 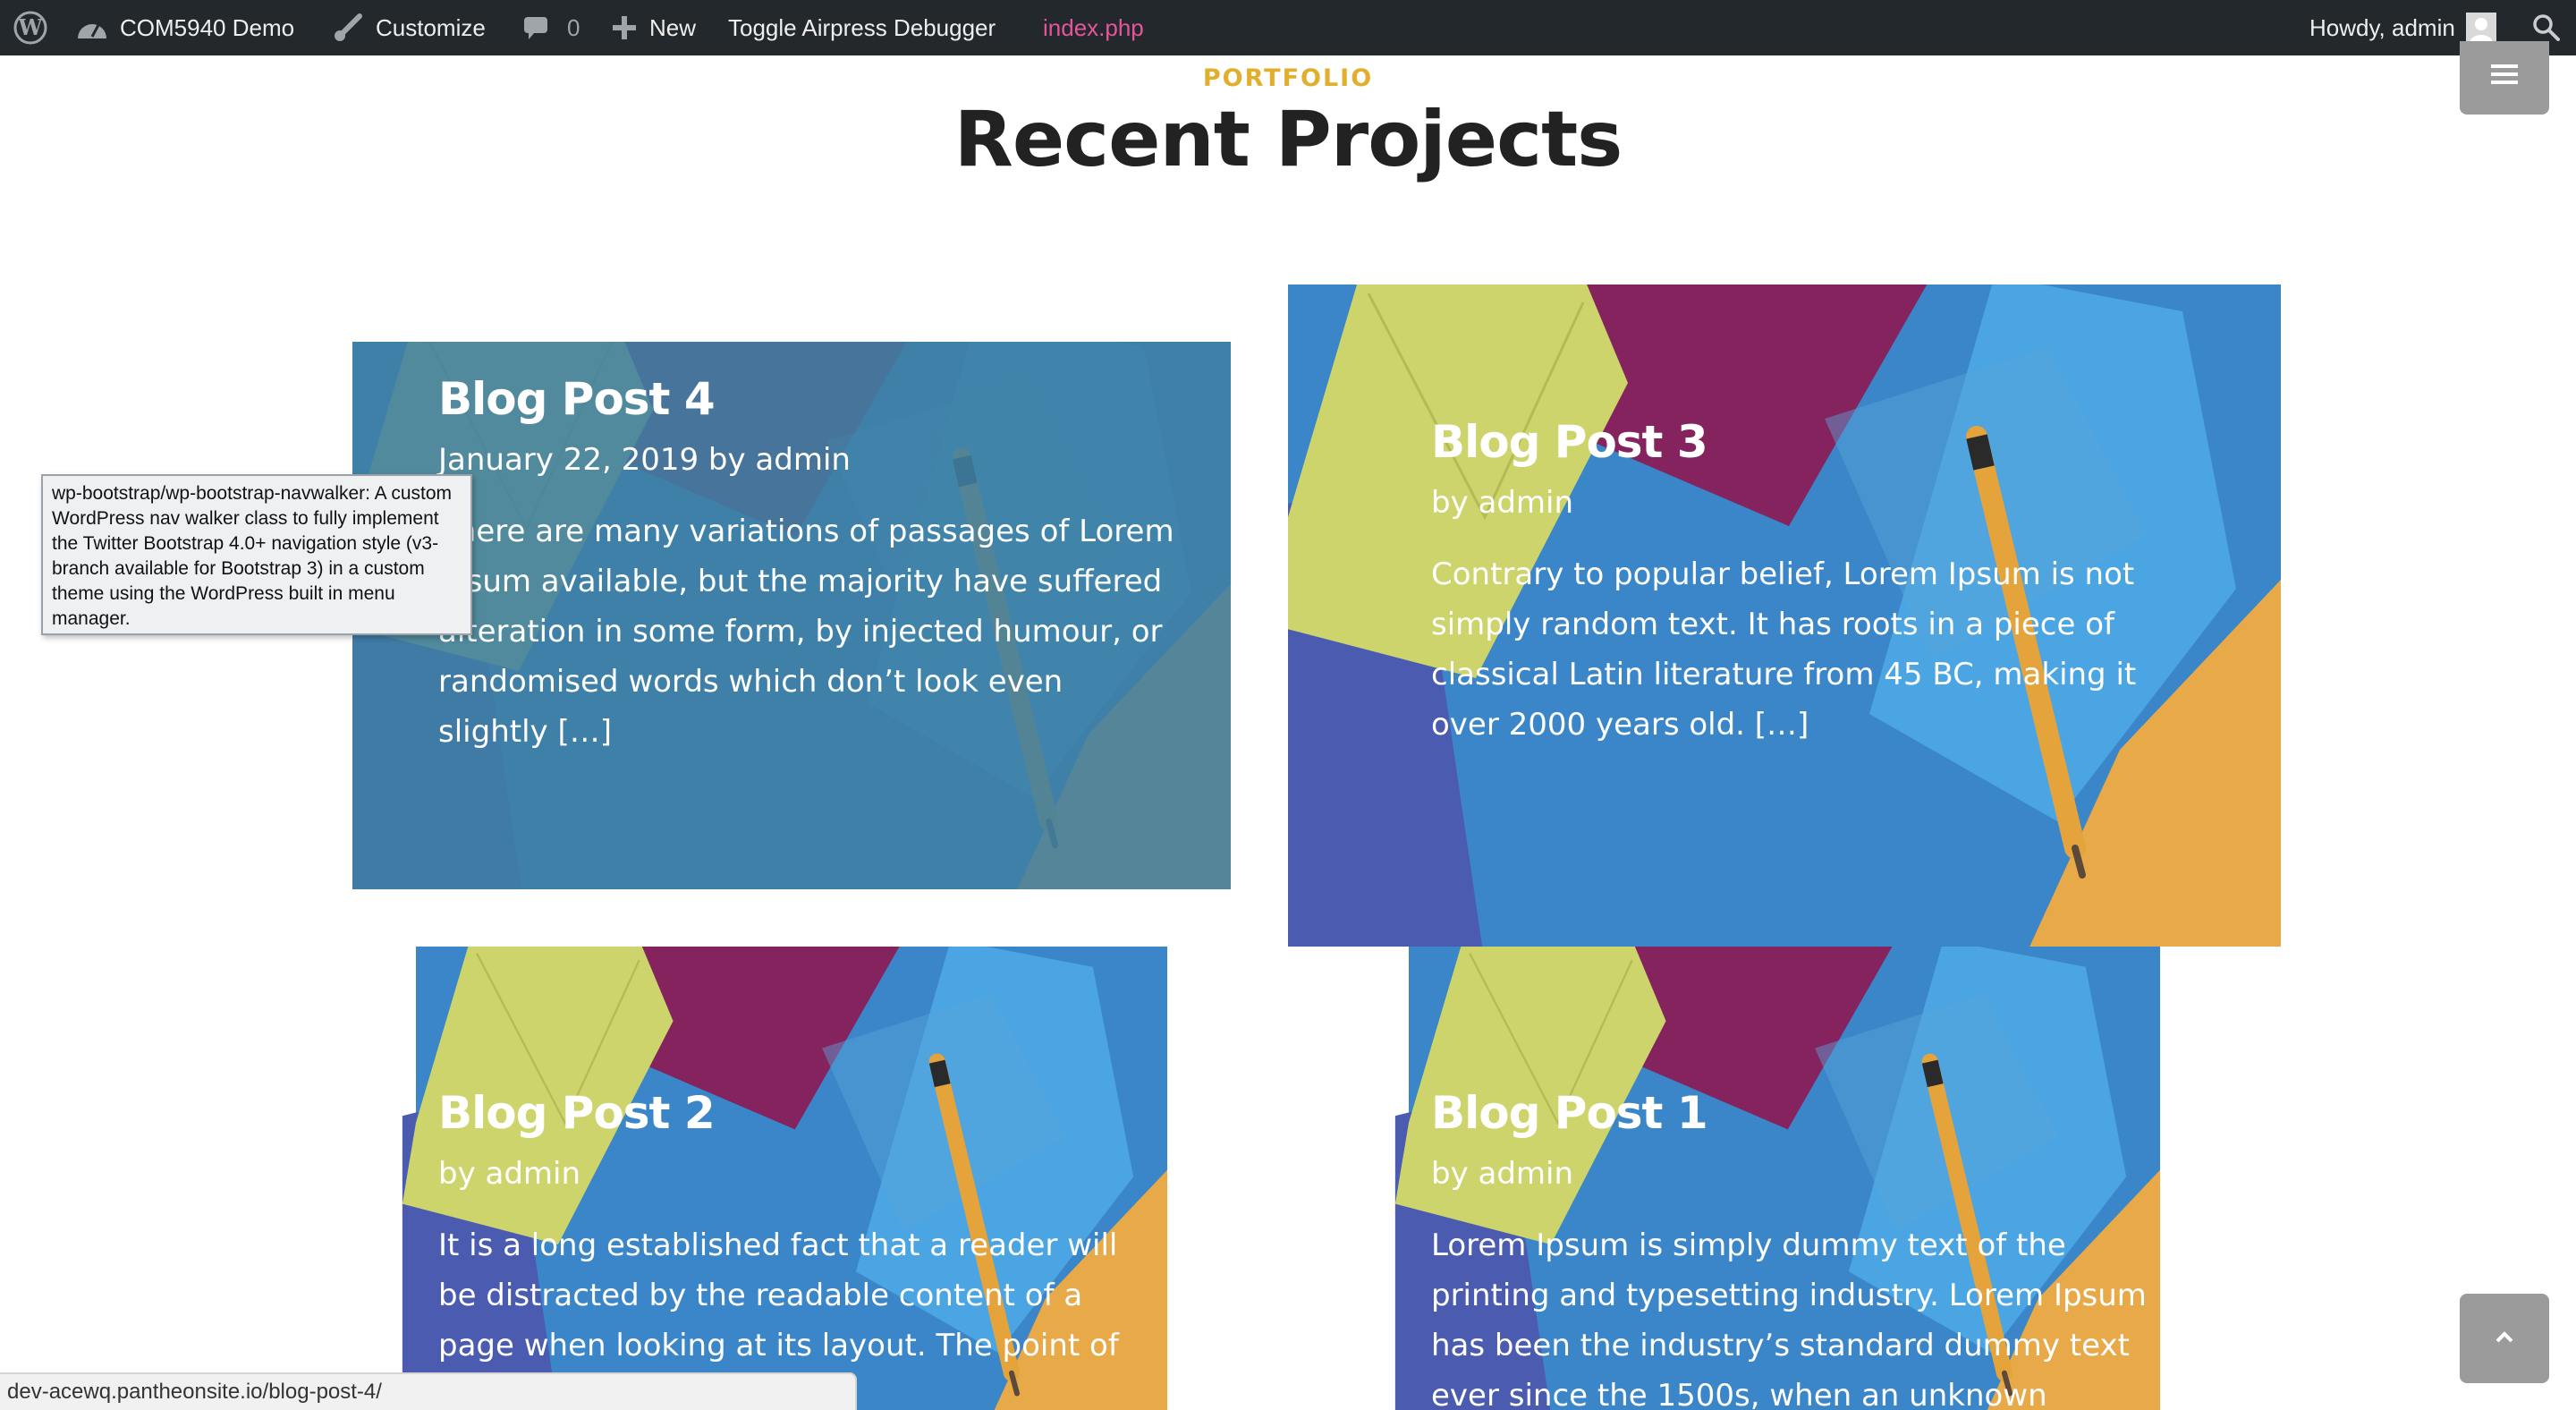 I want to click on avatar, so click(x=2480, y=28).